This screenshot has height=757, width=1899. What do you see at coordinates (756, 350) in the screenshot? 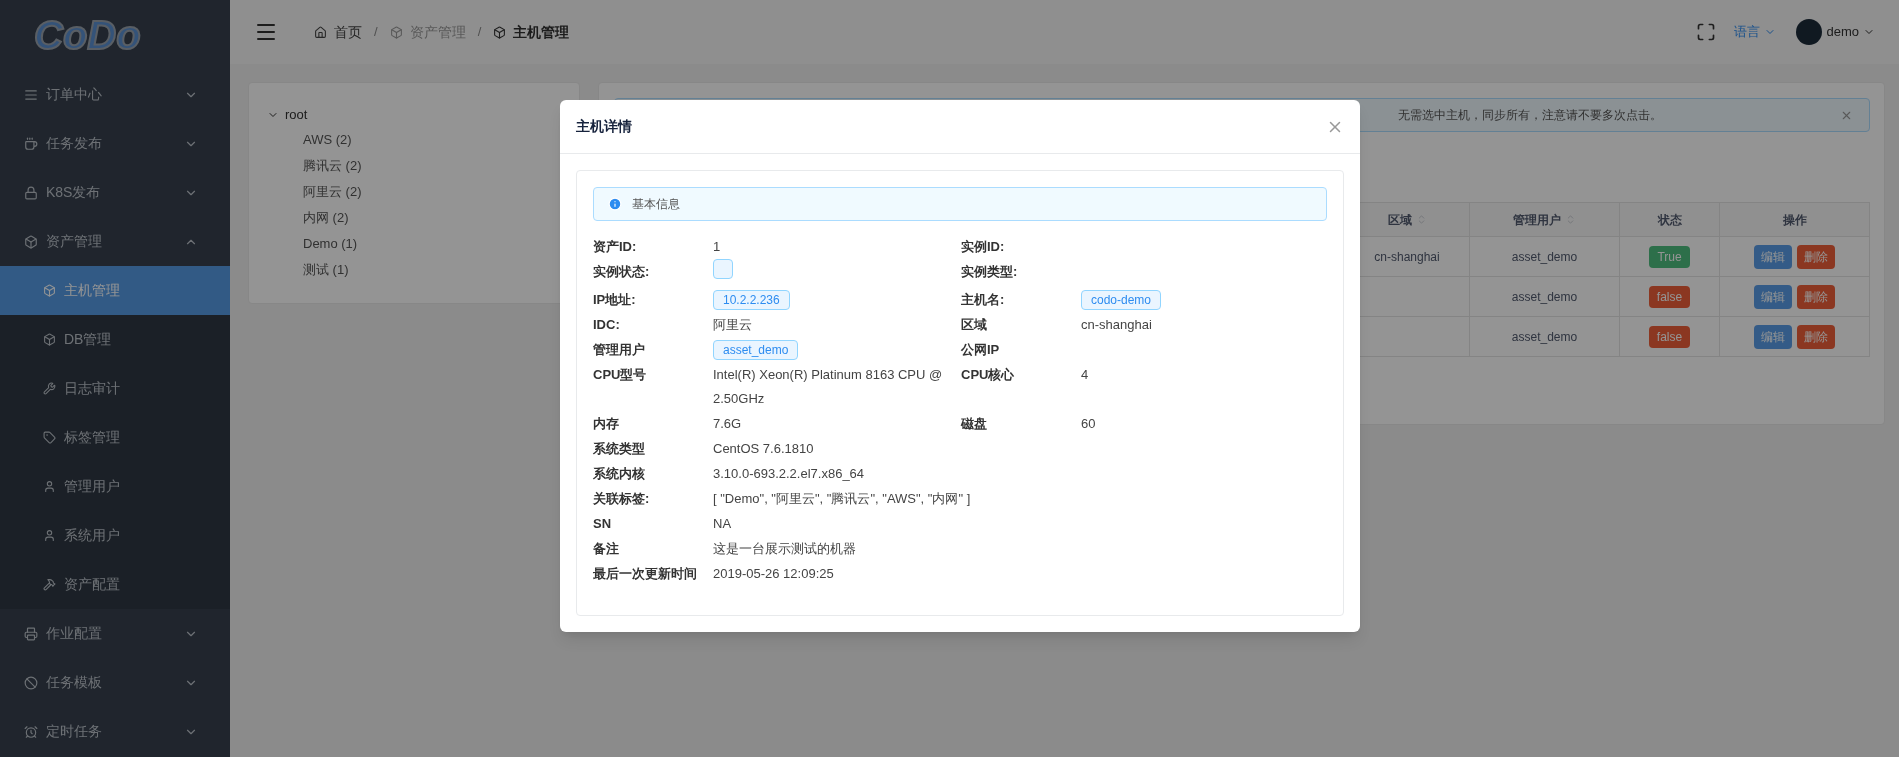
I see `value-tag: asset_demo` at bounding box center [756, 350].